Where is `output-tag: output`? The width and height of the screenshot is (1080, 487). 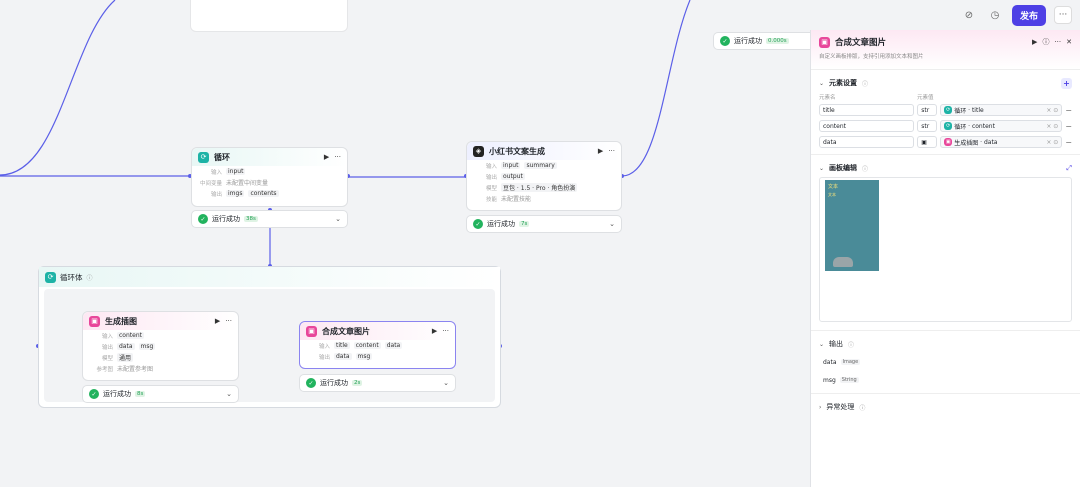 output-tag: output is located at coordinates (513, 176).